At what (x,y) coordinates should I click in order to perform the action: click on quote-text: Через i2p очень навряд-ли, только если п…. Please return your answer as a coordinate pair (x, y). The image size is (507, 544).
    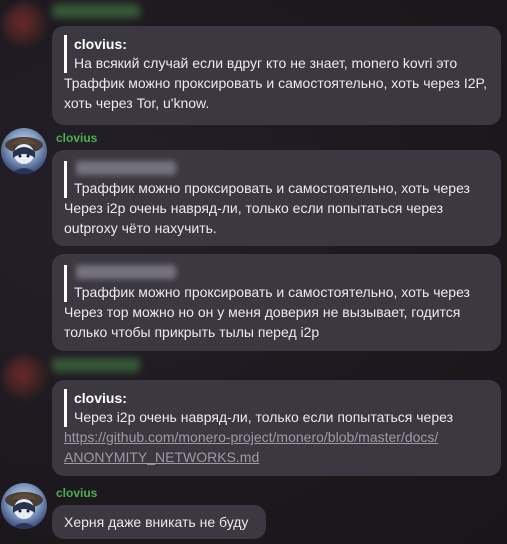
    Looking at the image, I should click on (264, 417).